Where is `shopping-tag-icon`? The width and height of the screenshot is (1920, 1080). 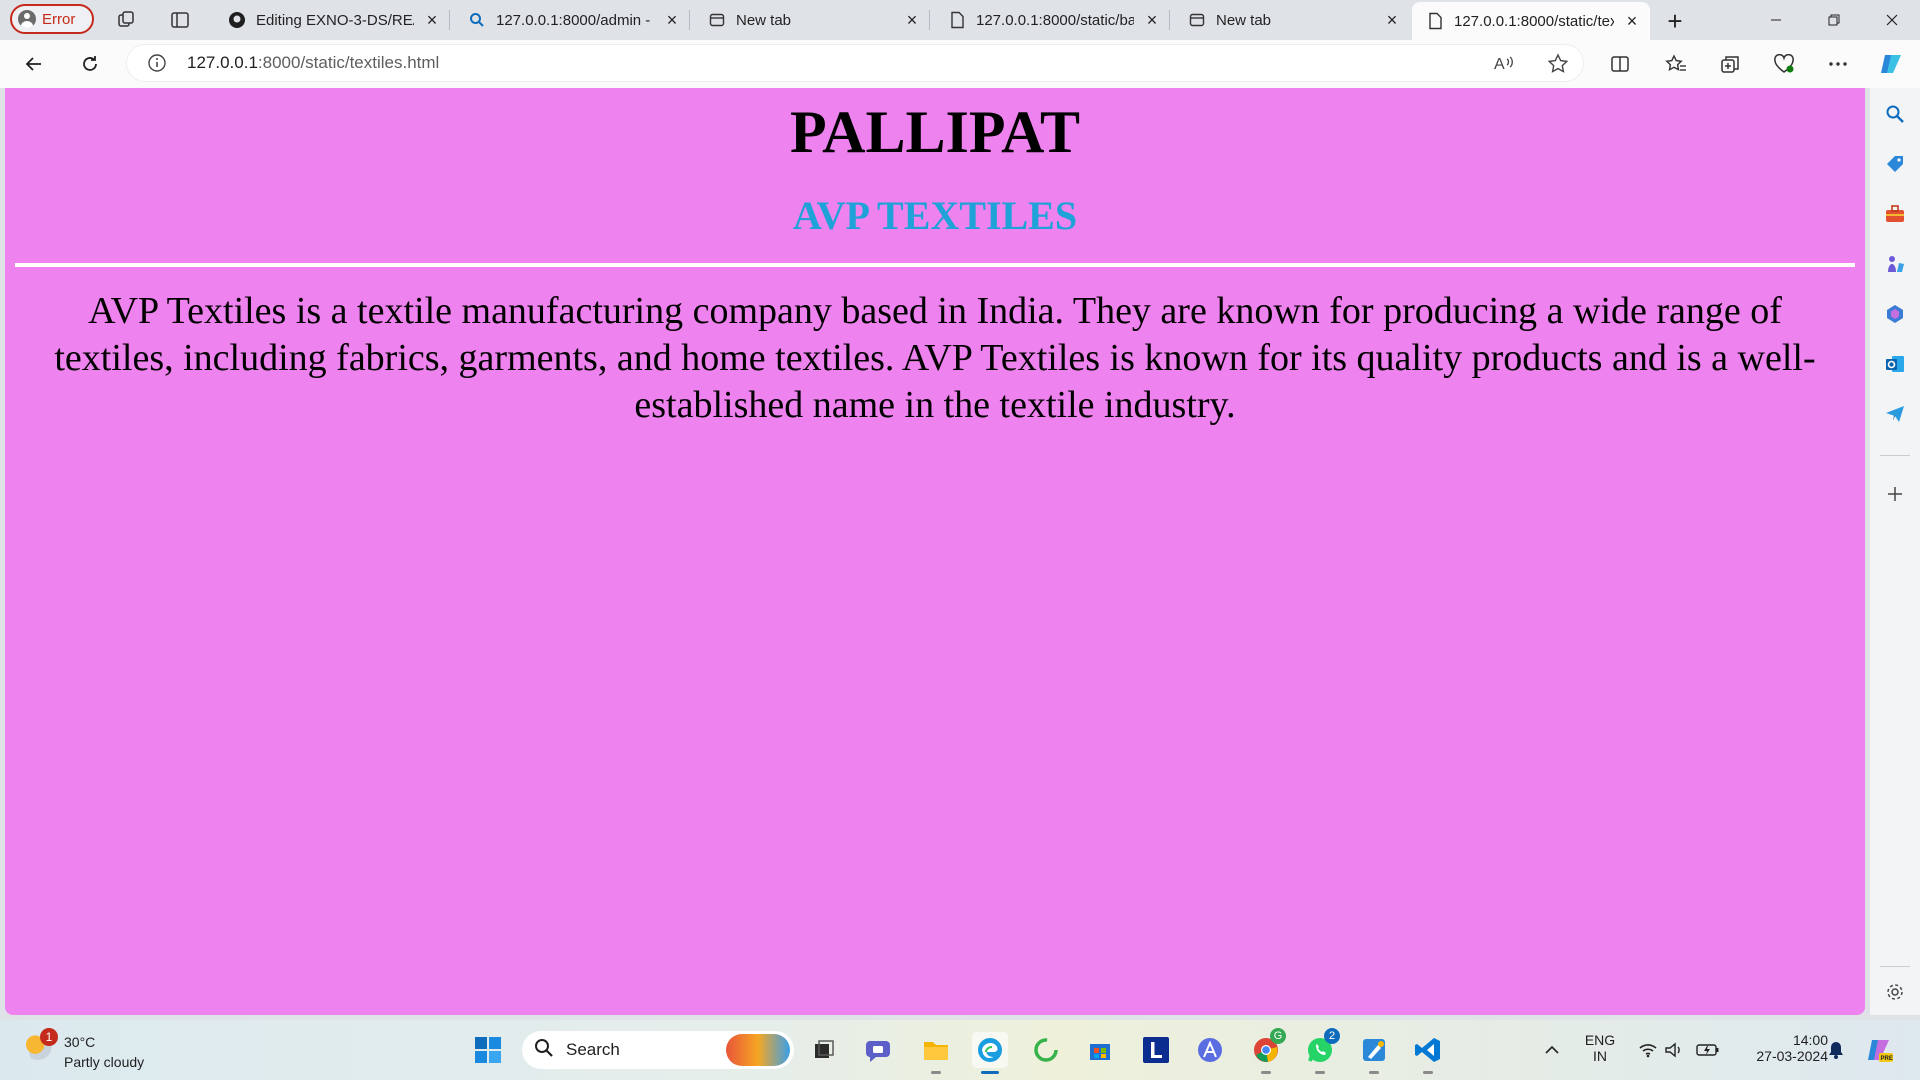
shopping-tag-icon is located at coordinates (1895, 164).